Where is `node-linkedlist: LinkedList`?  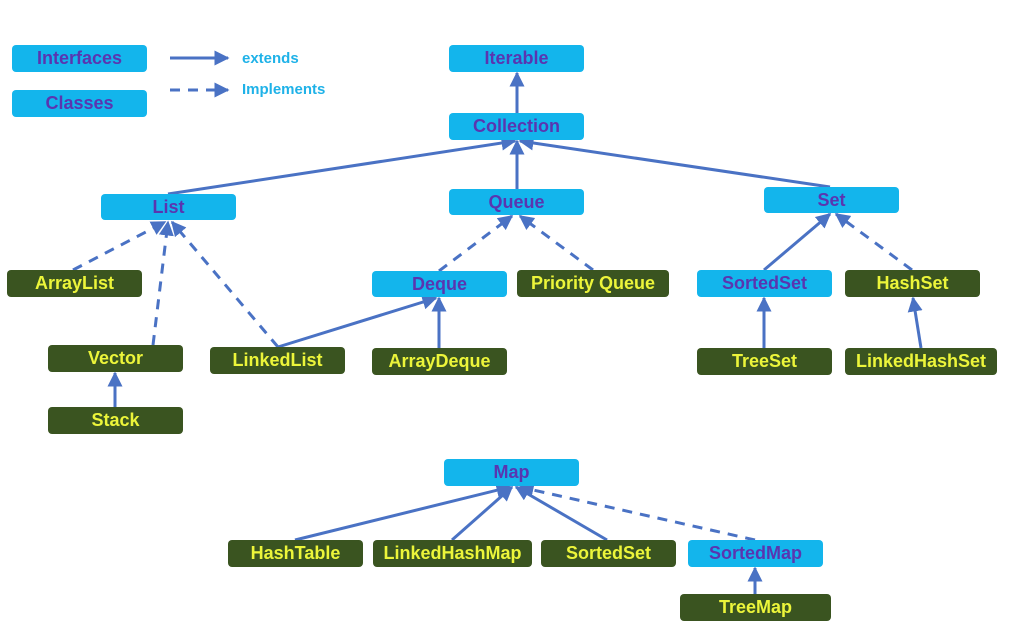
node-linkedlist: LinkedList is located at coordinates (277, 360).